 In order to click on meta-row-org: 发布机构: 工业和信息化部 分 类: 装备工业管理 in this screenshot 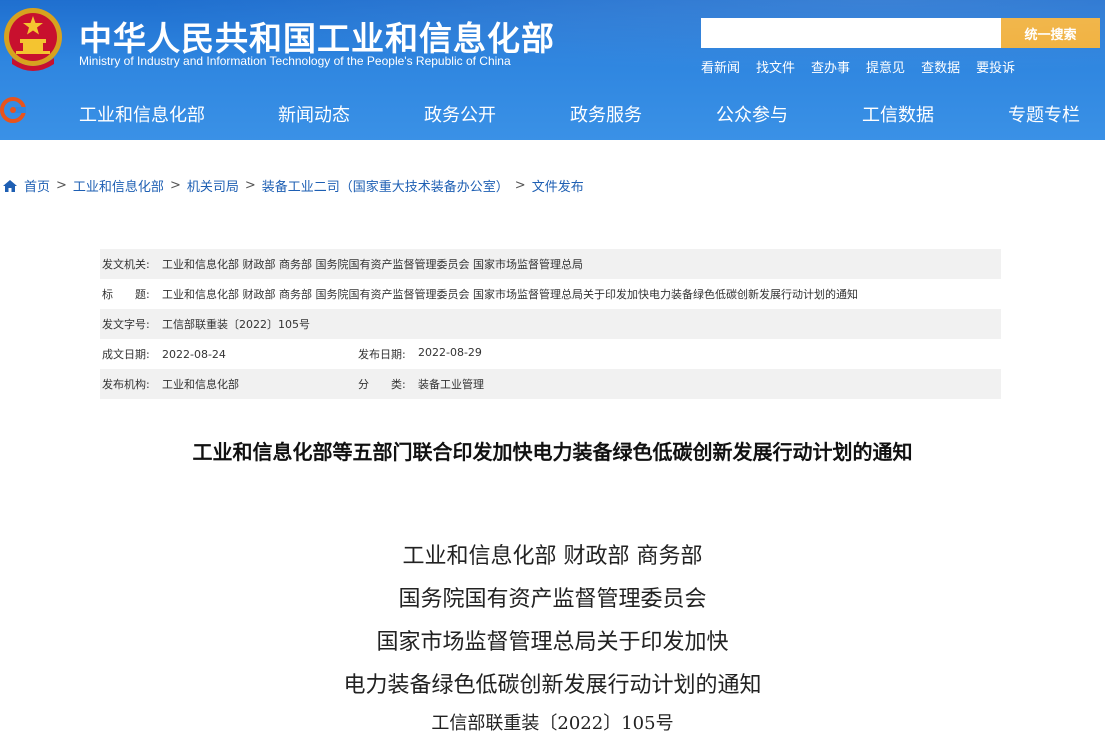, I will do `click(550, 384)`.